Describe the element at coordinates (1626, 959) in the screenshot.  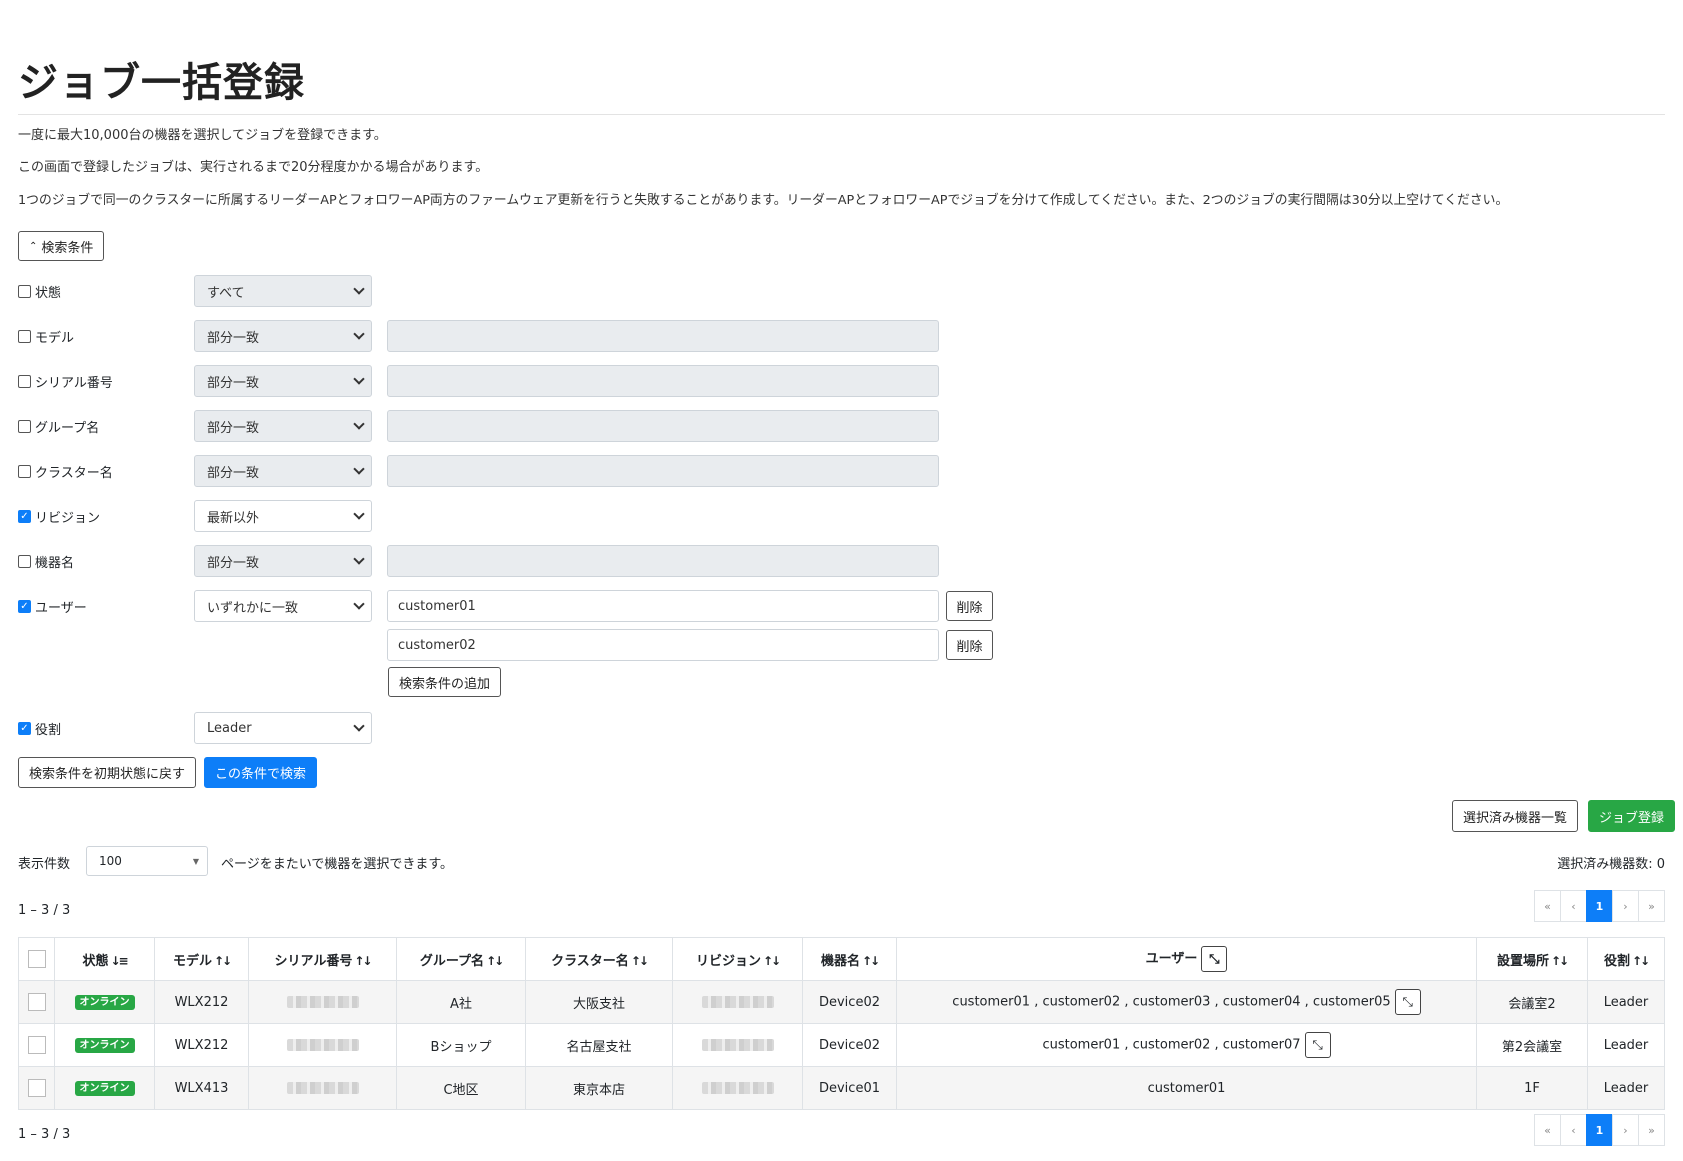
I see `header-role: 役割 ↑↓` at that location.